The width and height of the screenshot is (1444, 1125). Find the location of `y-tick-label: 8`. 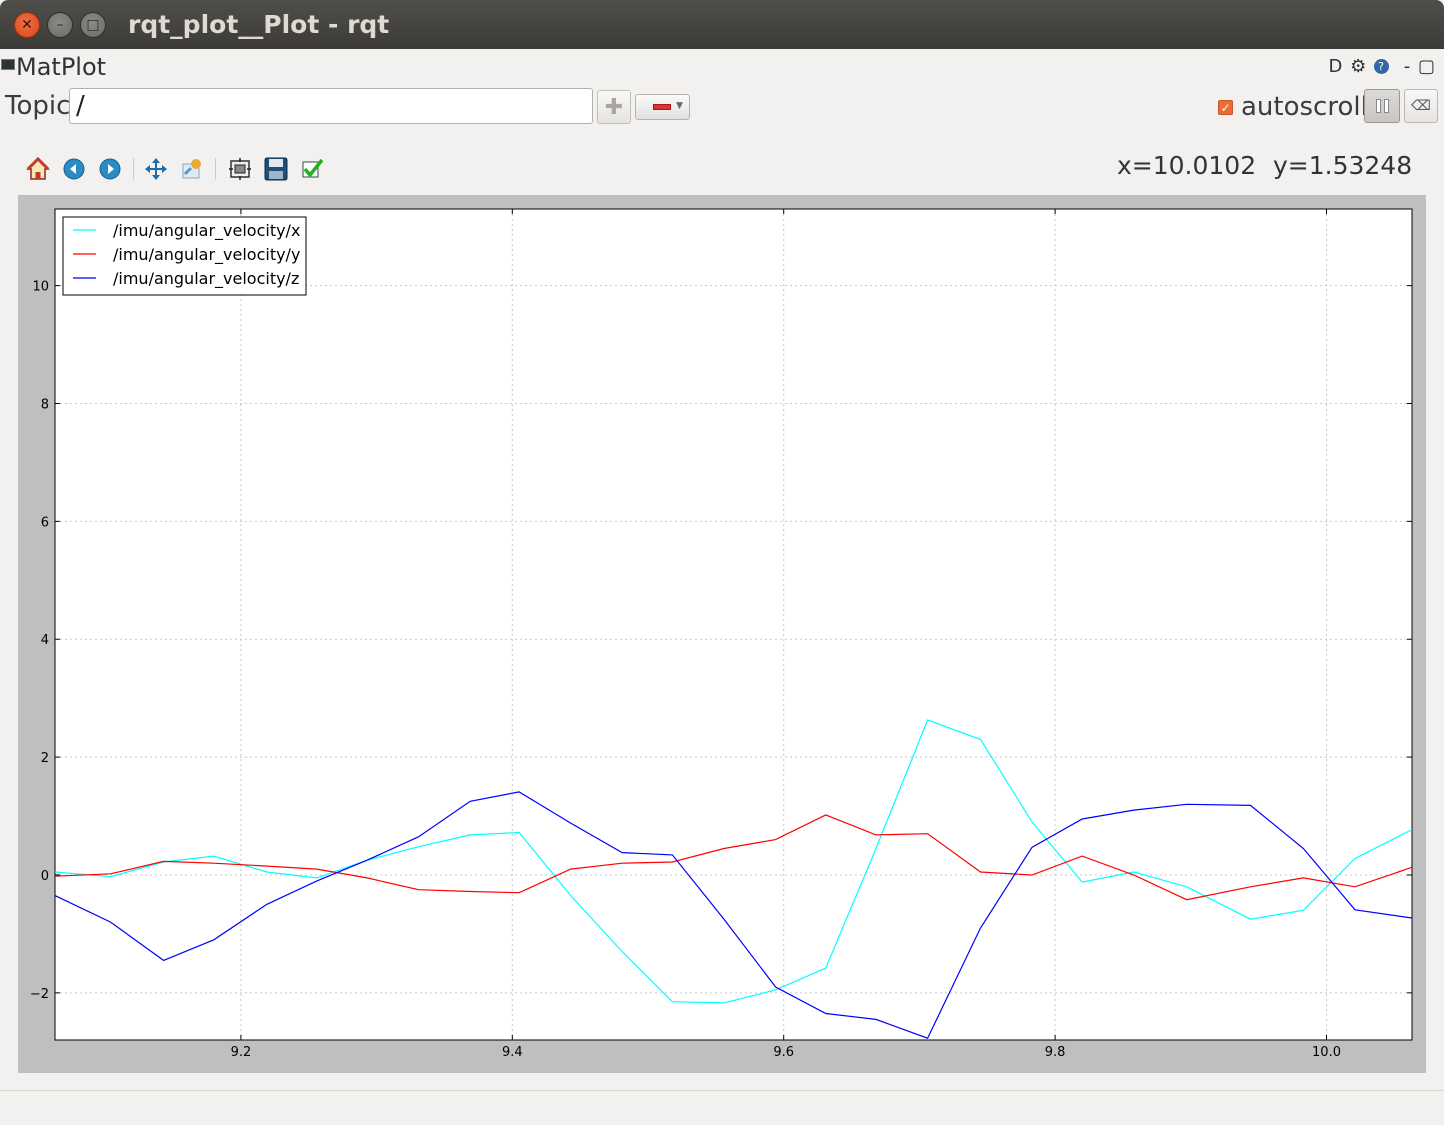

y-tick-label: 8 is located at coordinates (45, 404).